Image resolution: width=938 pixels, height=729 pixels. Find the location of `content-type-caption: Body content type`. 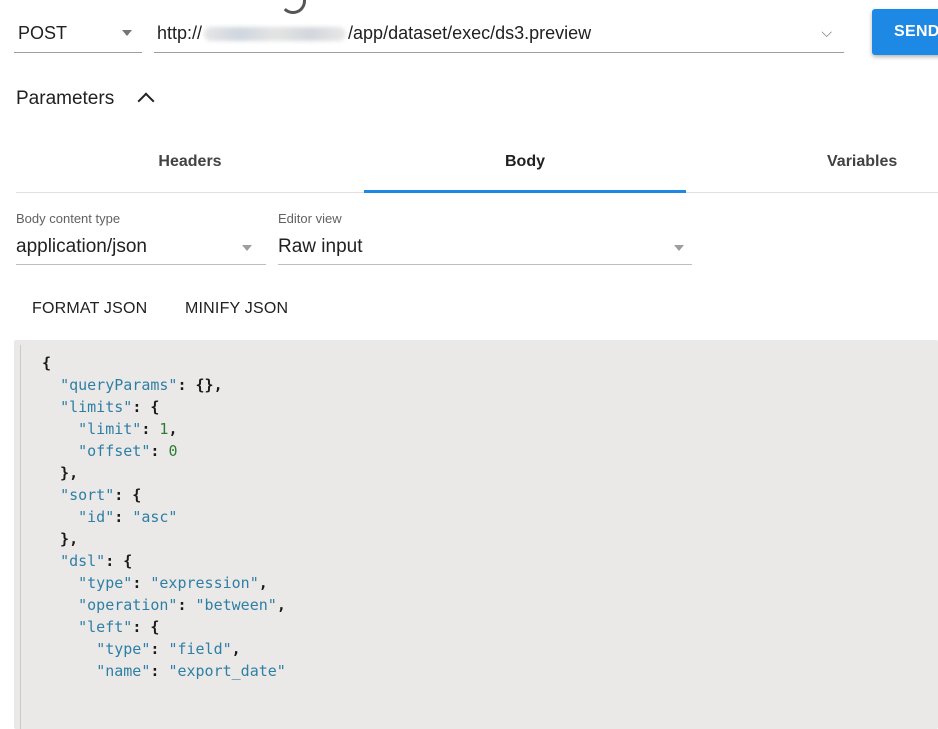

content-type-caption: Body content type is located at coordinates (68, 218).